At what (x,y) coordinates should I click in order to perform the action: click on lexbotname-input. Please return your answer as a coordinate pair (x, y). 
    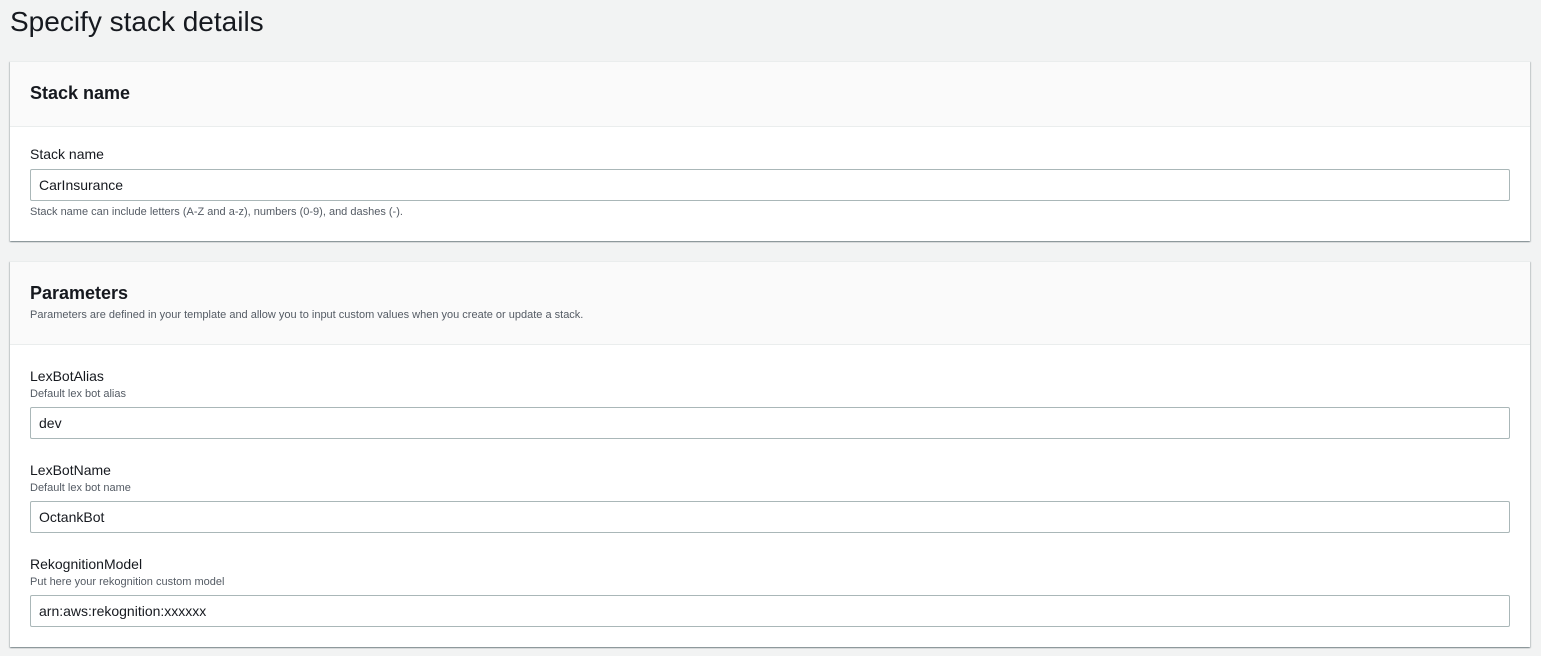
    Looking at the image, I should click on (770, 517).